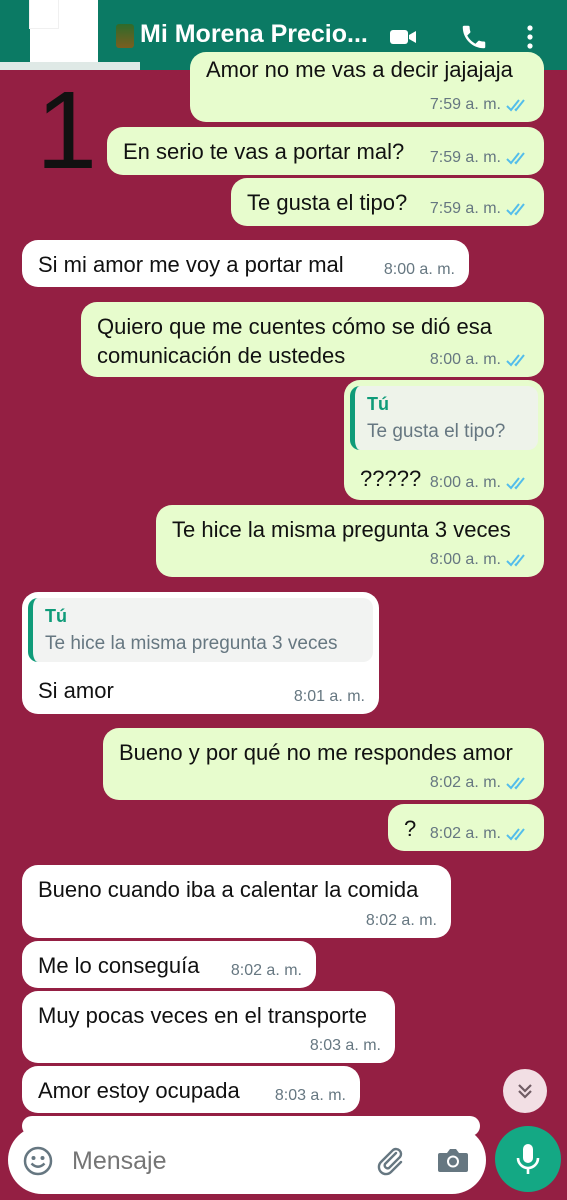  Describe the element at coordinates (530, 37) in the screenshot. I see `more-options-icon` at that location.